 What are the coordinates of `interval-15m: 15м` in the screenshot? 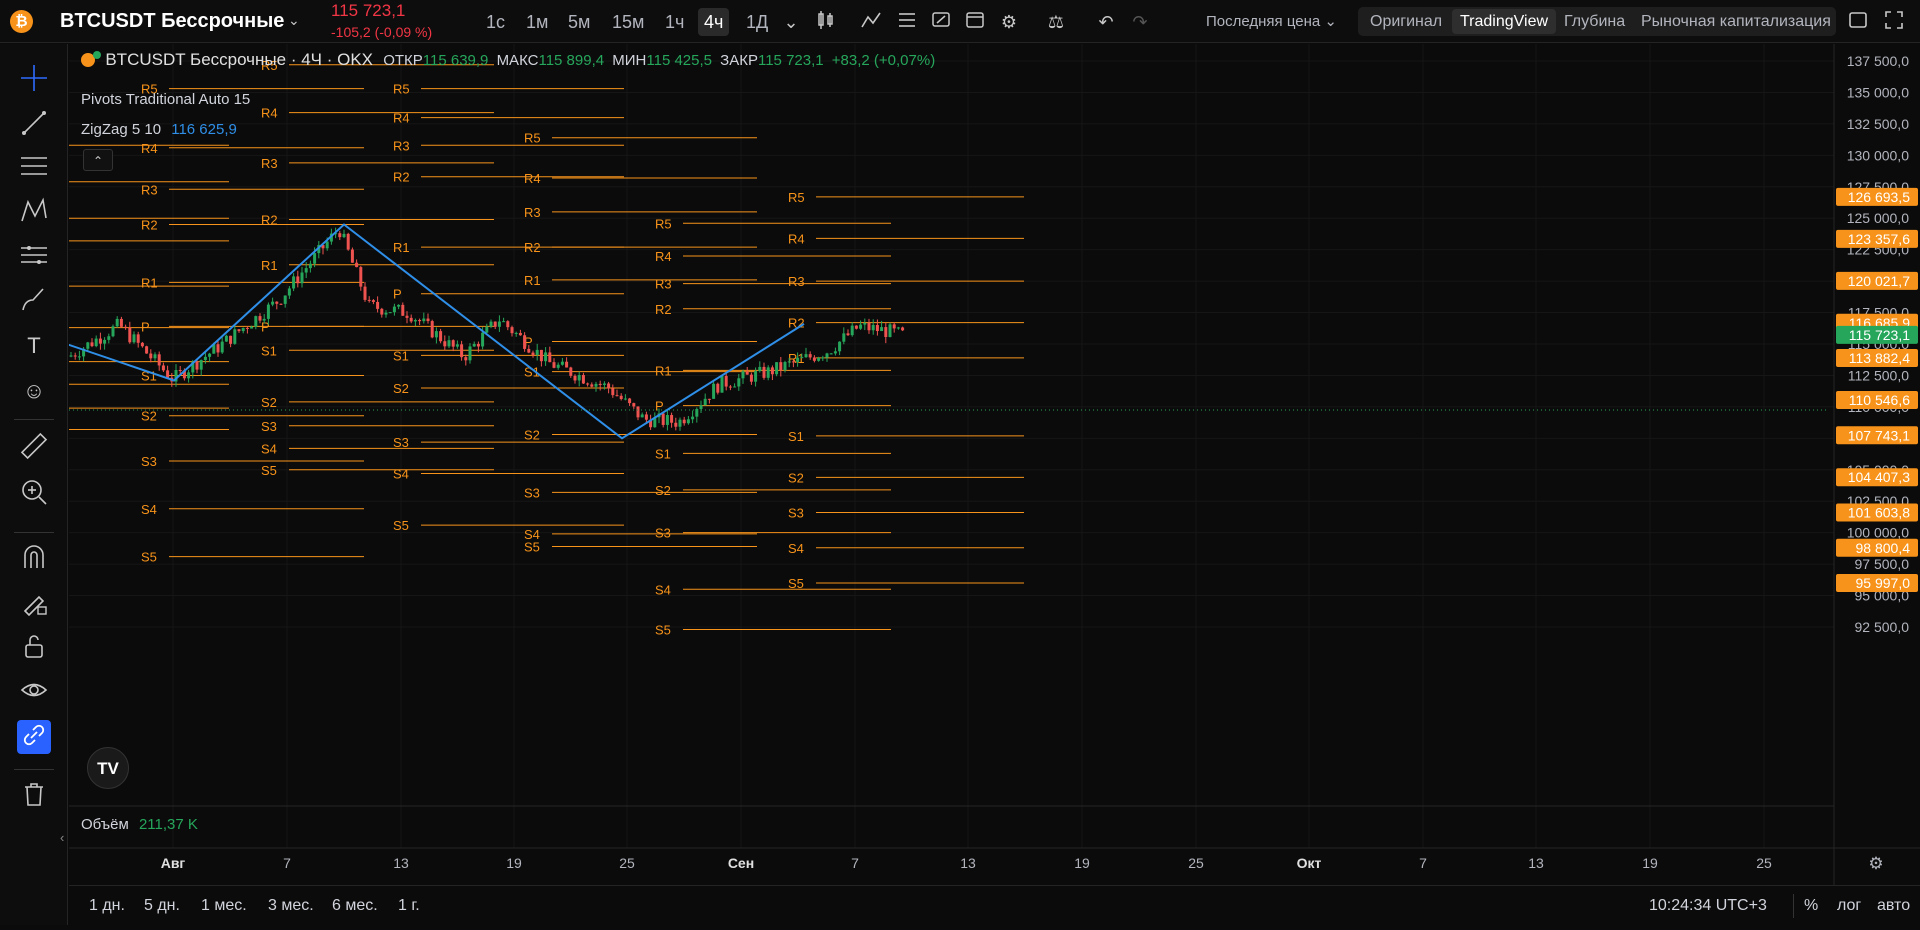 It's located at (628, 22).